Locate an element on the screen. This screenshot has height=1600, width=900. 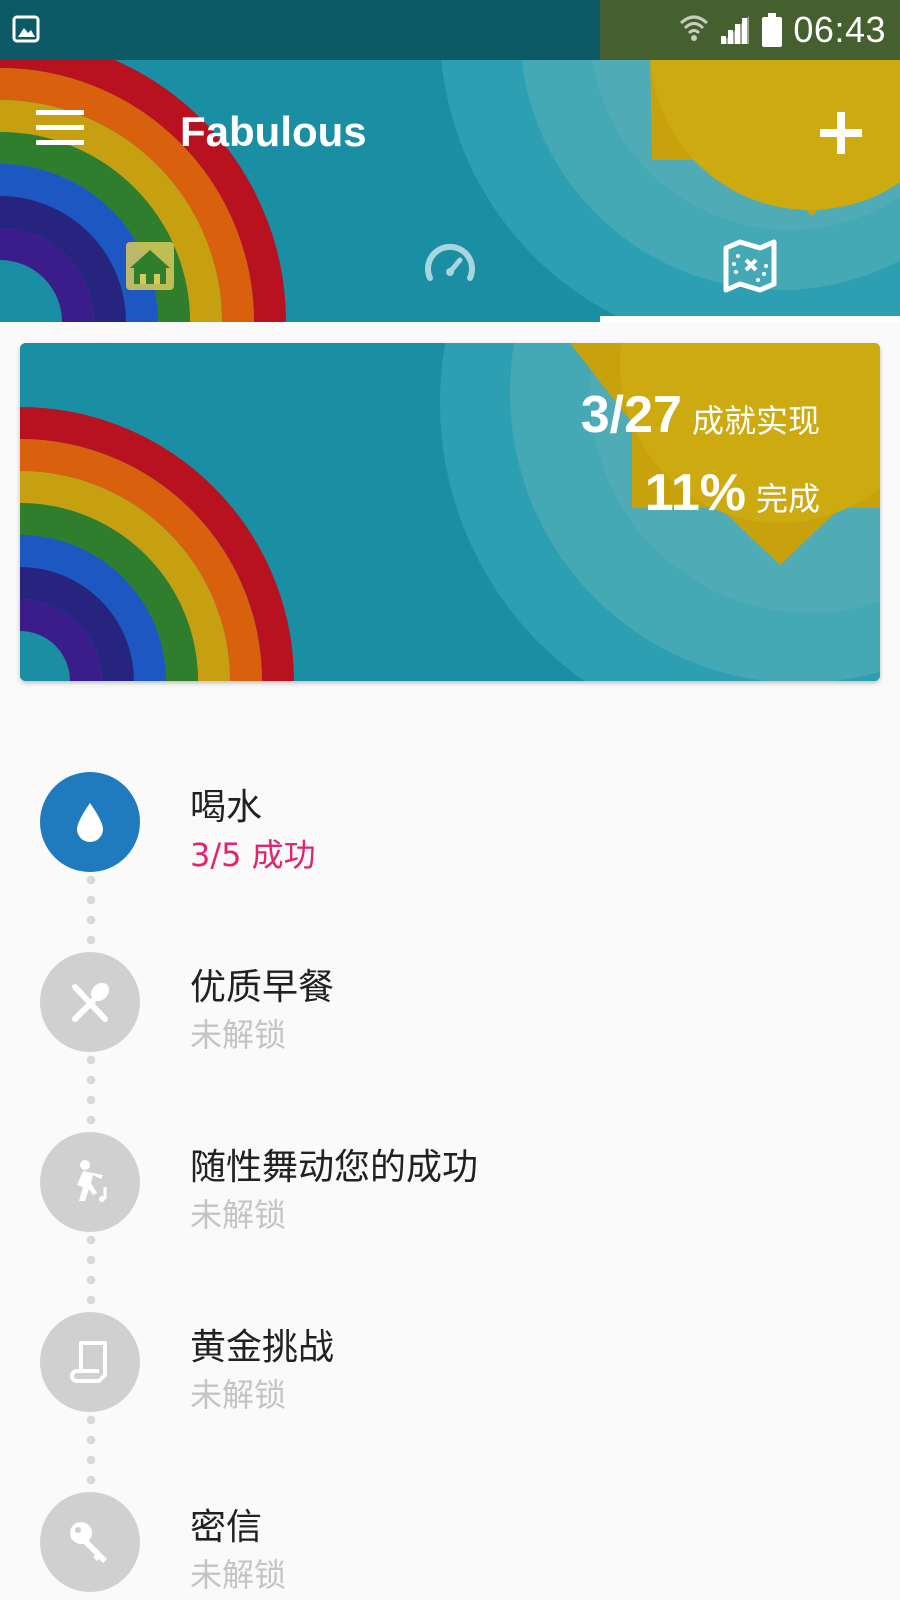
water-drop-icon is located at coordinates (90, 822).